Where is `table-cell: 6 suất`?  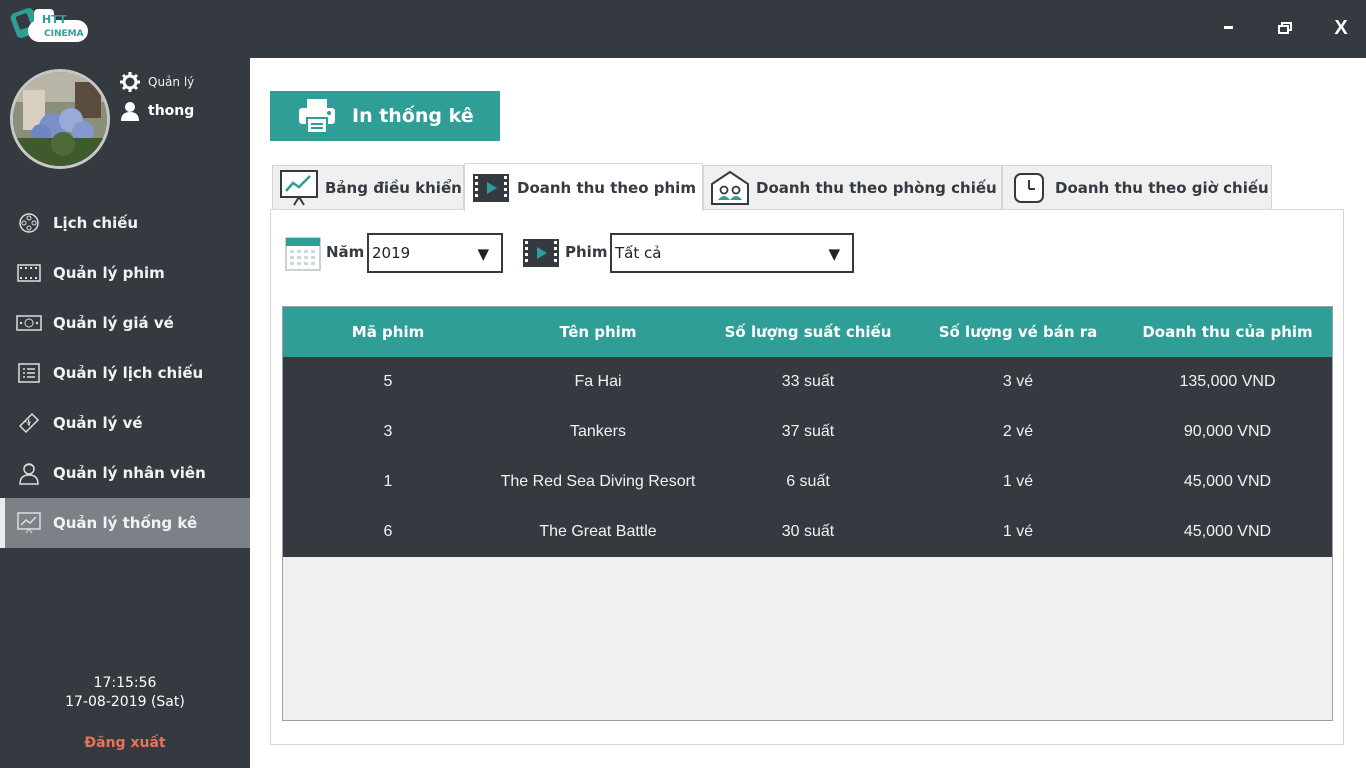
table-cell: 6 suất is located at coordinates (808, 482).